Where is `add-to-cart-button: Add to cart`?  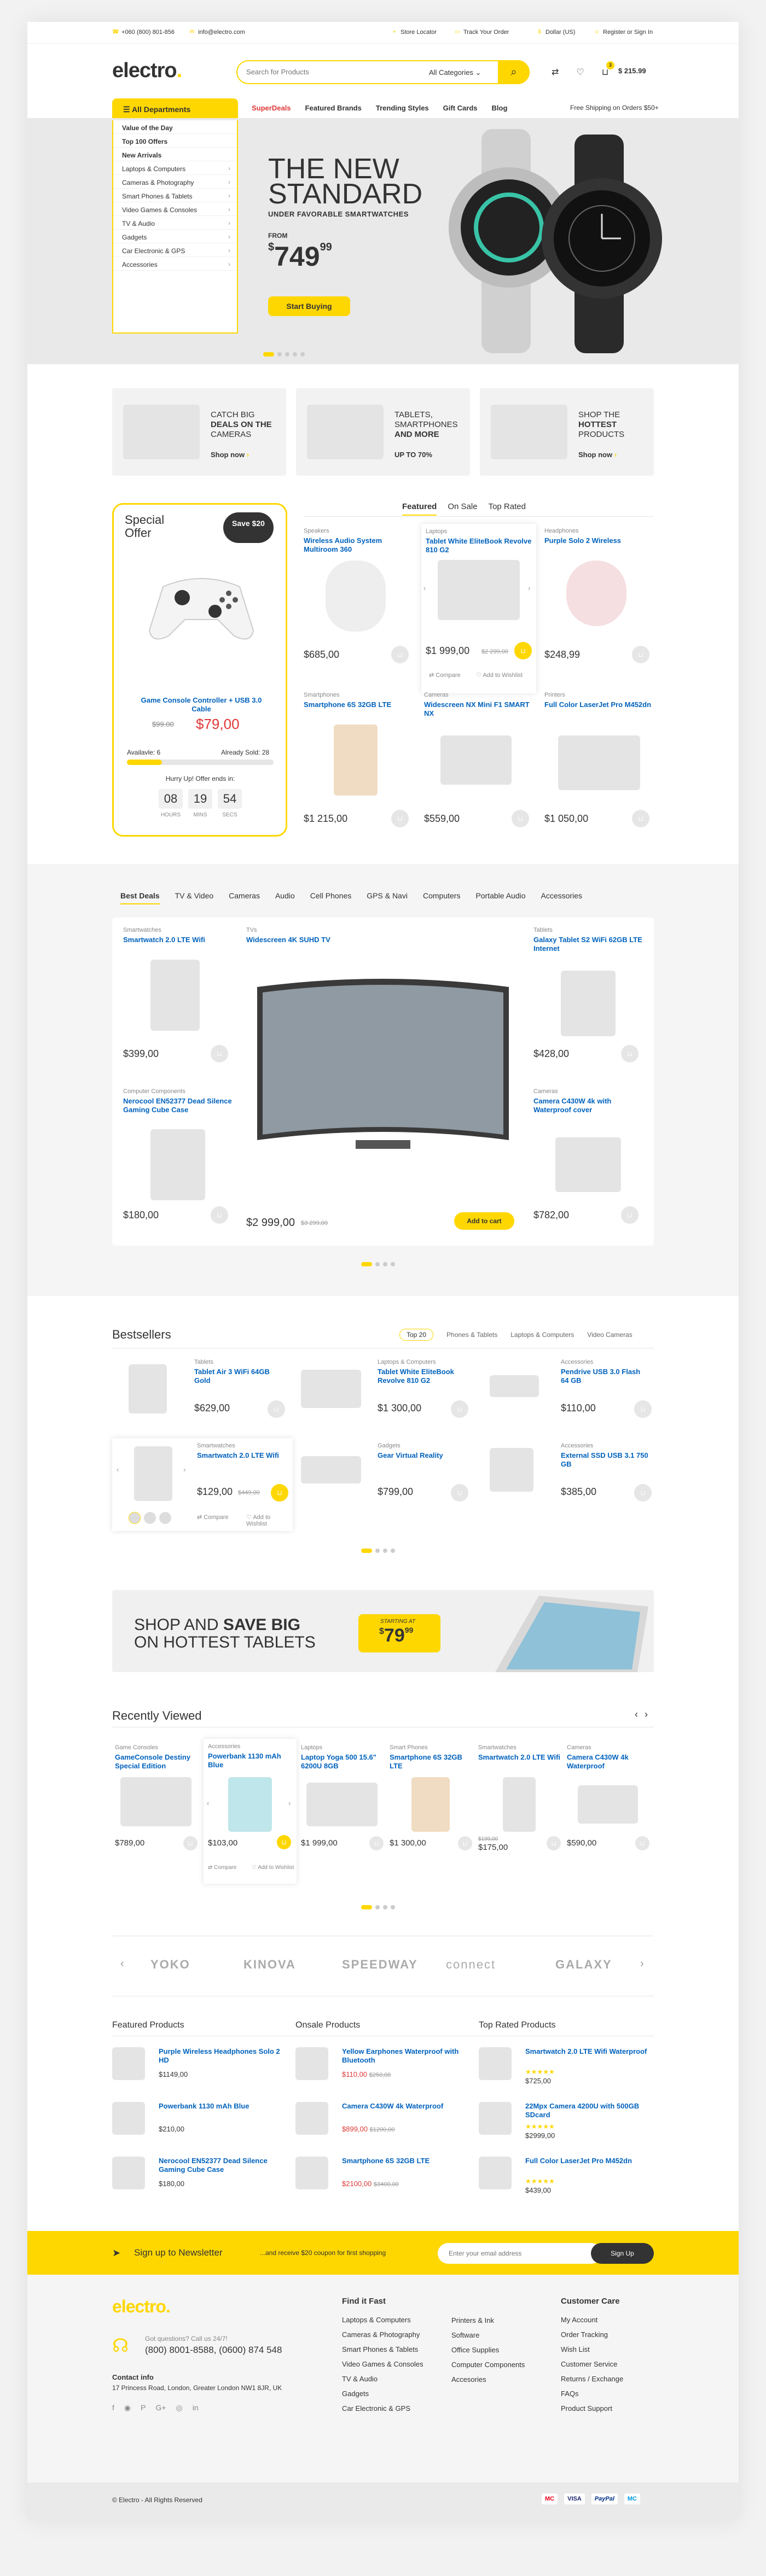
add-to-cart-button: Add to cart is located at coordinates (484, 1221).